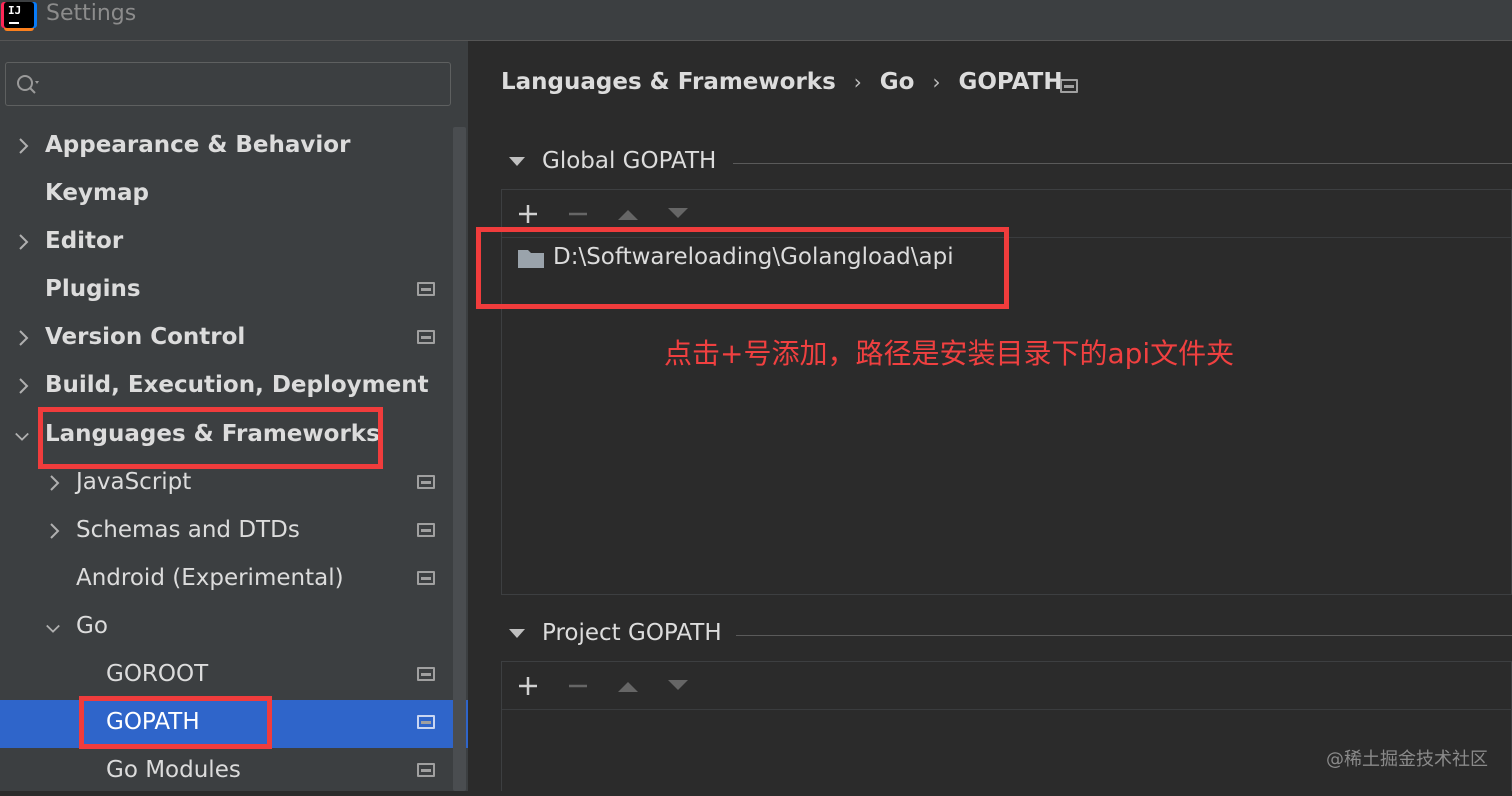  I want to click on sidebar-item-label: Appearance & Behavior, so click(198, 145).